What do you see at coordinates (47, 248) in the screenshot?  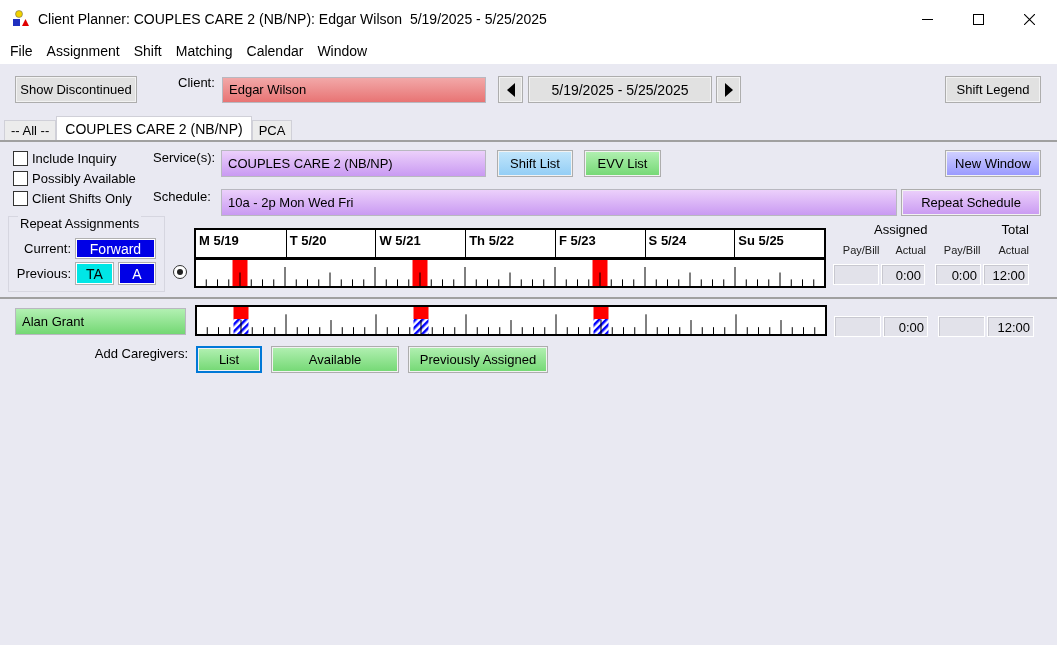 I see `current-label: Current:` at bounding box center [47, 248].